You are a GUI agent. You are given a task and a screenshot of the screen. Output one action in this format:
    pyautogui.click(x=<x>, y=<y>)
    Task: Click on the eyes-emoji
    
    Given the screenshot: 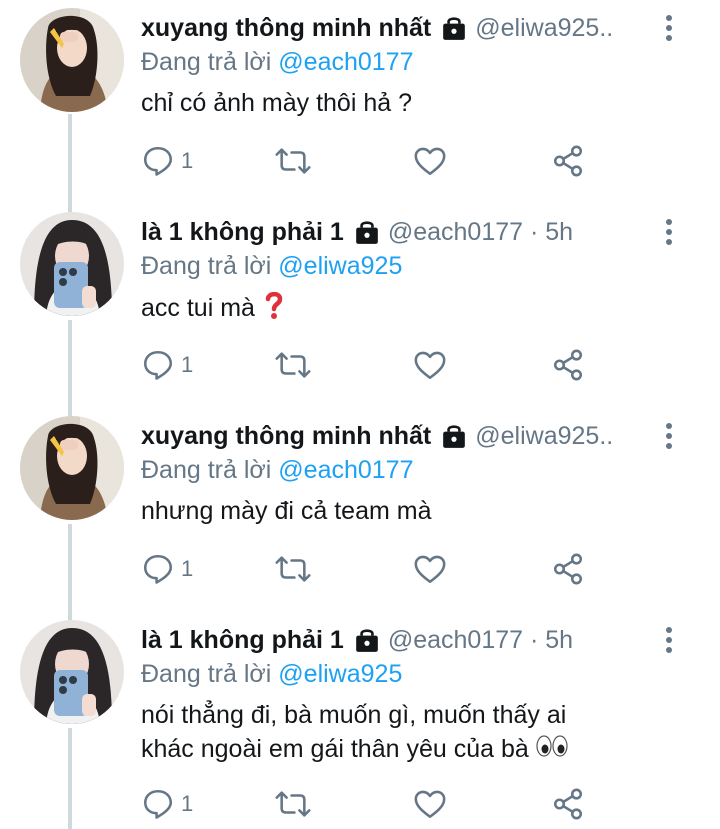 What is the action you would take?
    pyautogui.click(x=552, y=750)
    